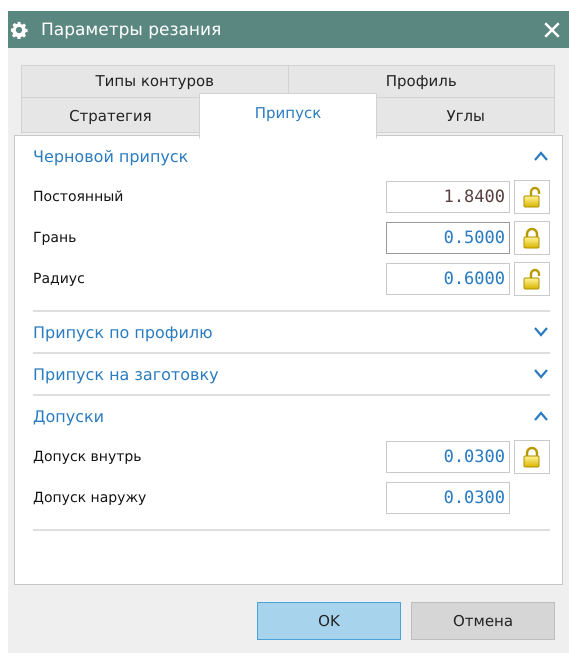  What do you see at coordinates (131, 30) in the screenshot?
I see `window-title: Параметры резания` at bounding box center [131, 30].